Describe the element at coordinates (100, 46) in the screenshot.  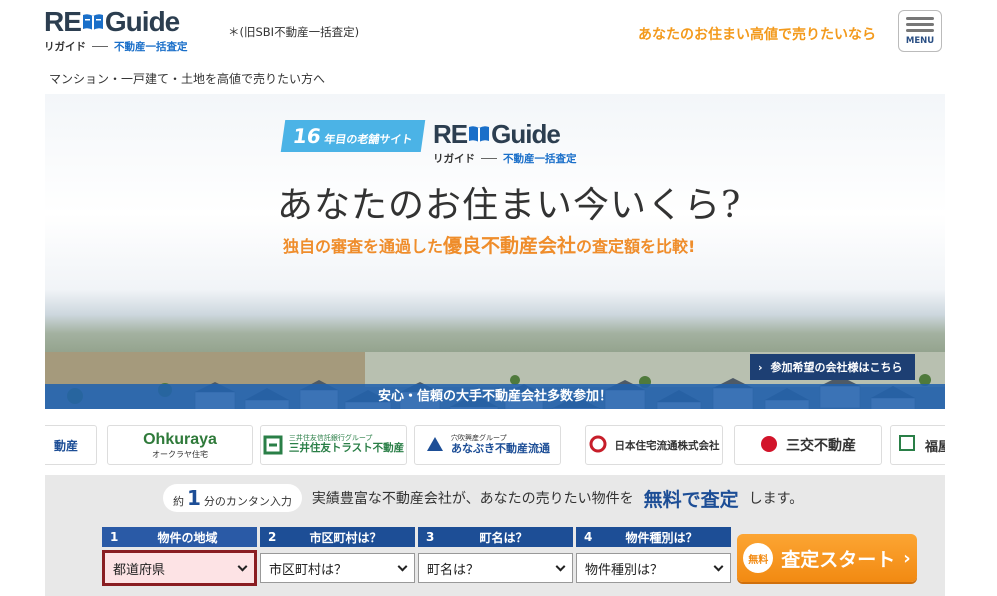
I see `logo-dash` at that location.